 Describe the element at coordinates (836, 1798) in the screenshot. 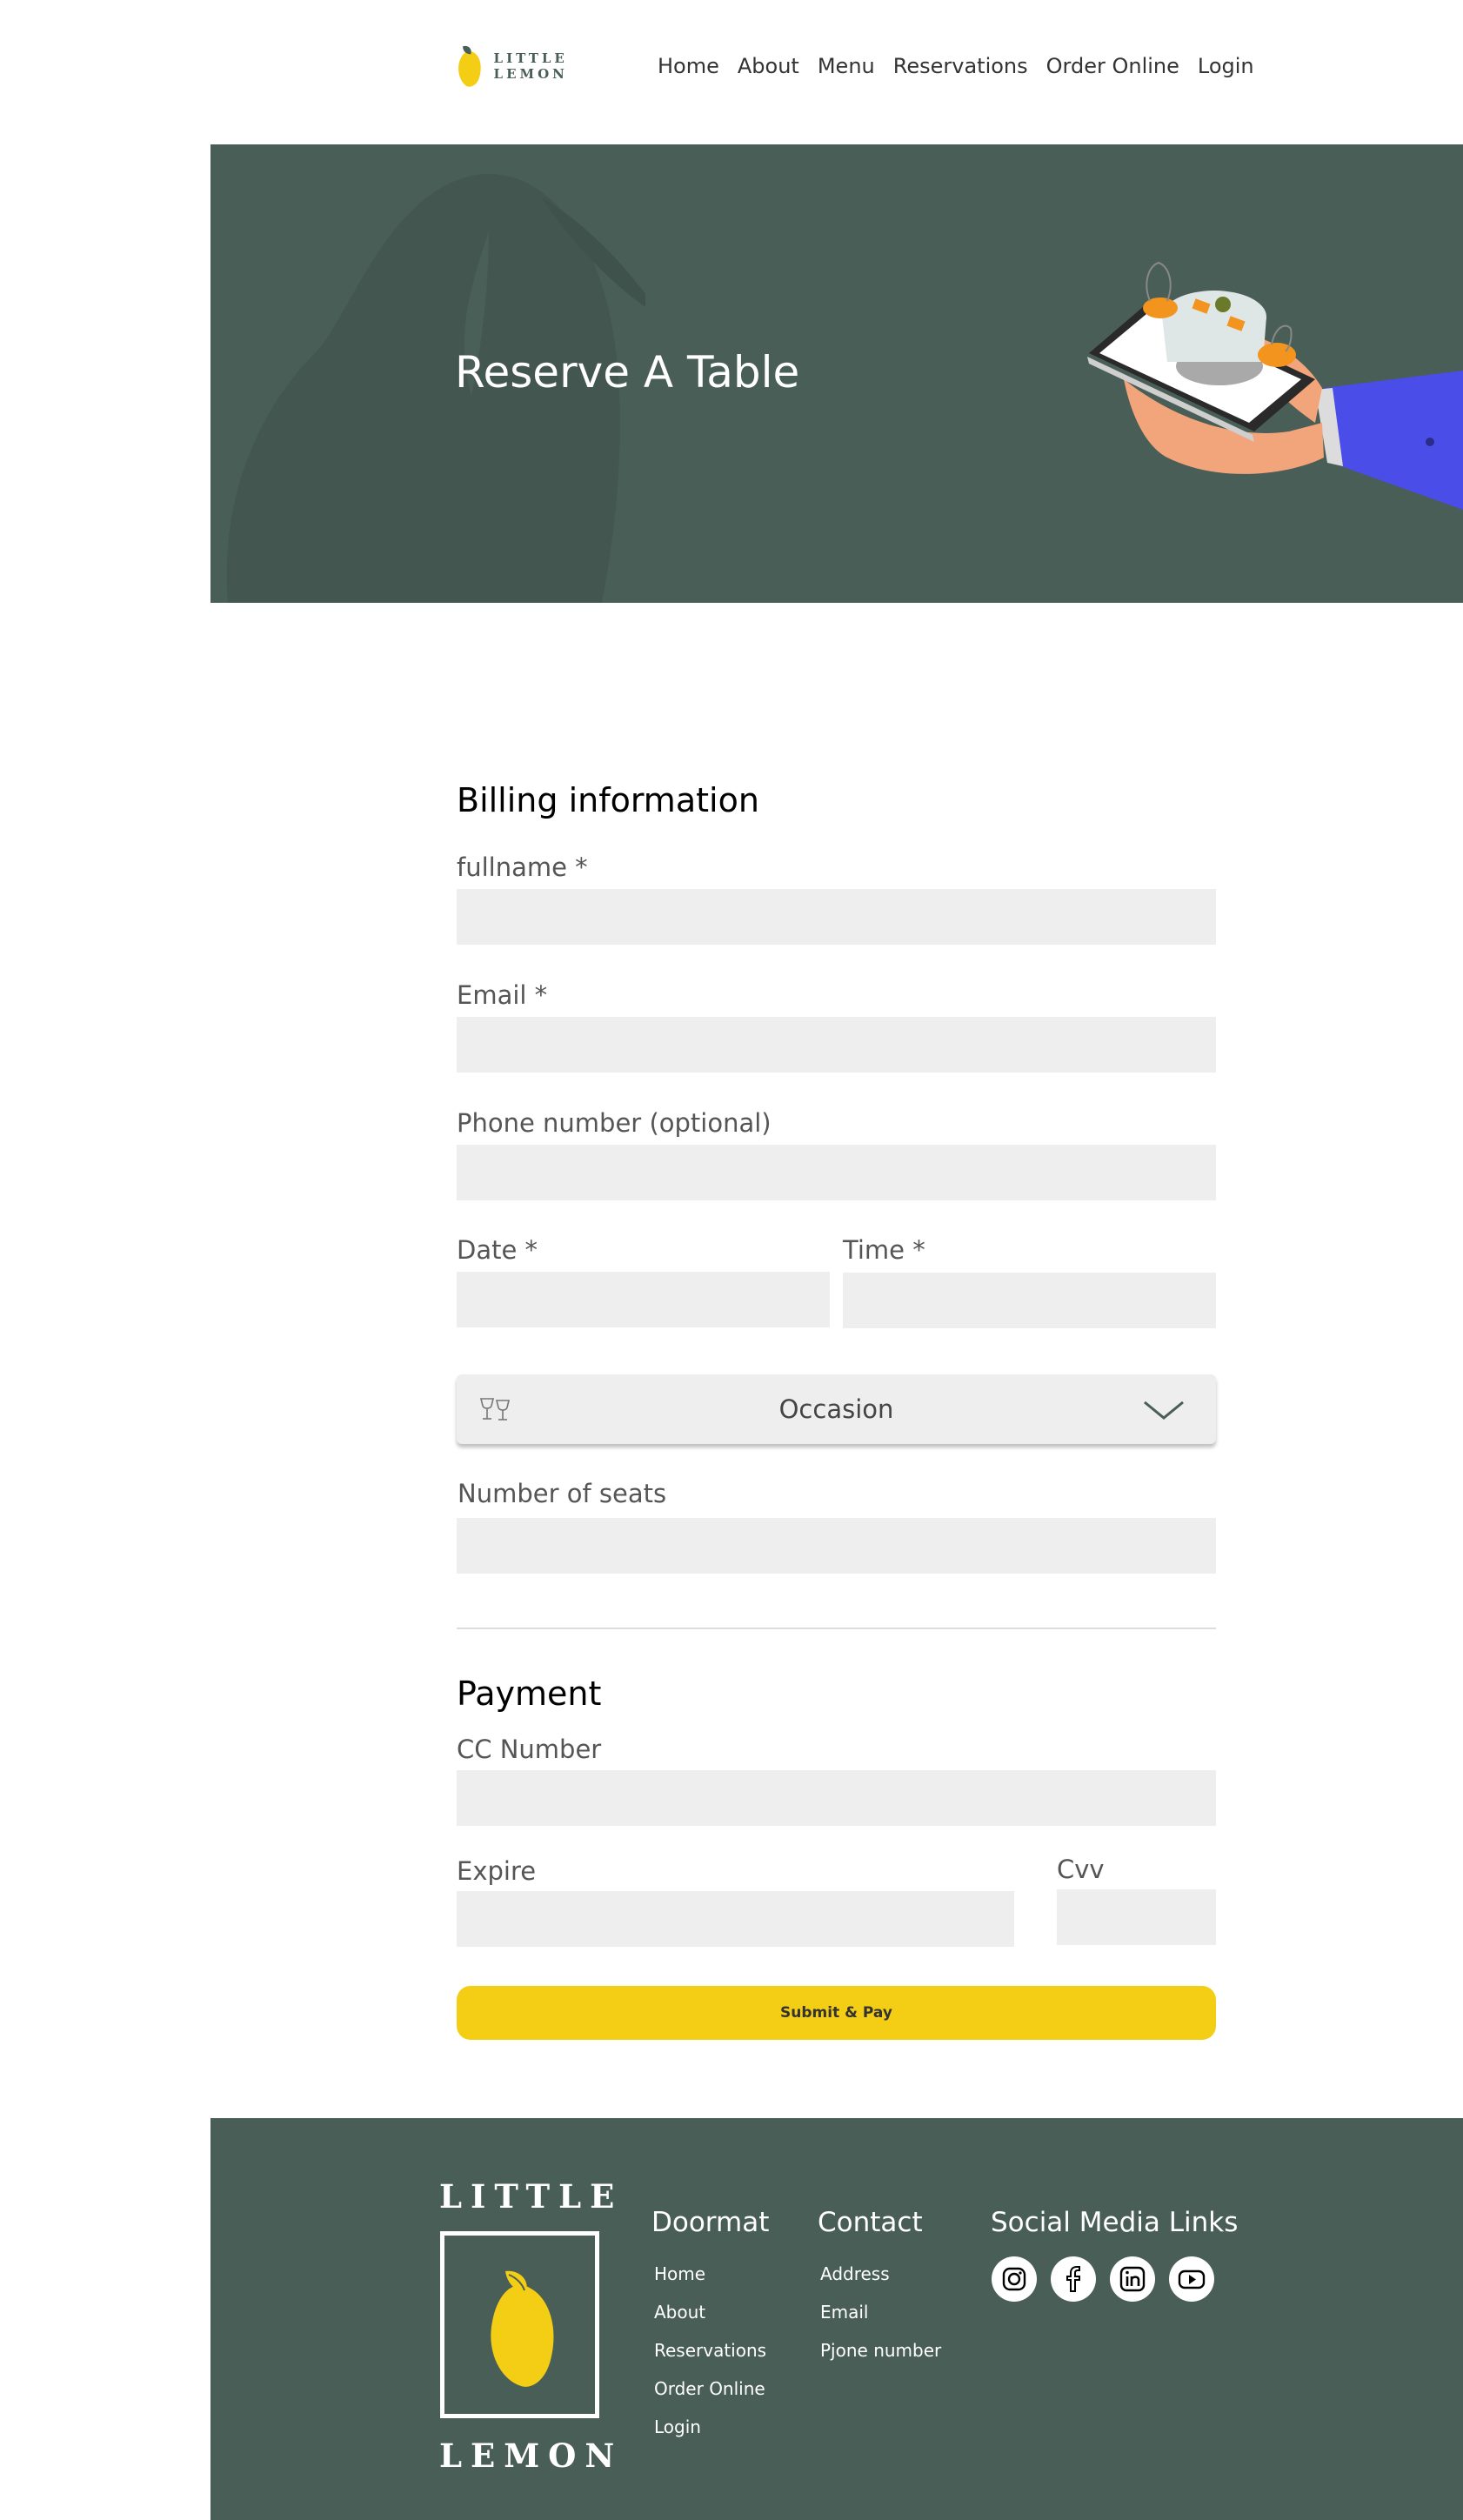

I see `cc-number-input` at that location.